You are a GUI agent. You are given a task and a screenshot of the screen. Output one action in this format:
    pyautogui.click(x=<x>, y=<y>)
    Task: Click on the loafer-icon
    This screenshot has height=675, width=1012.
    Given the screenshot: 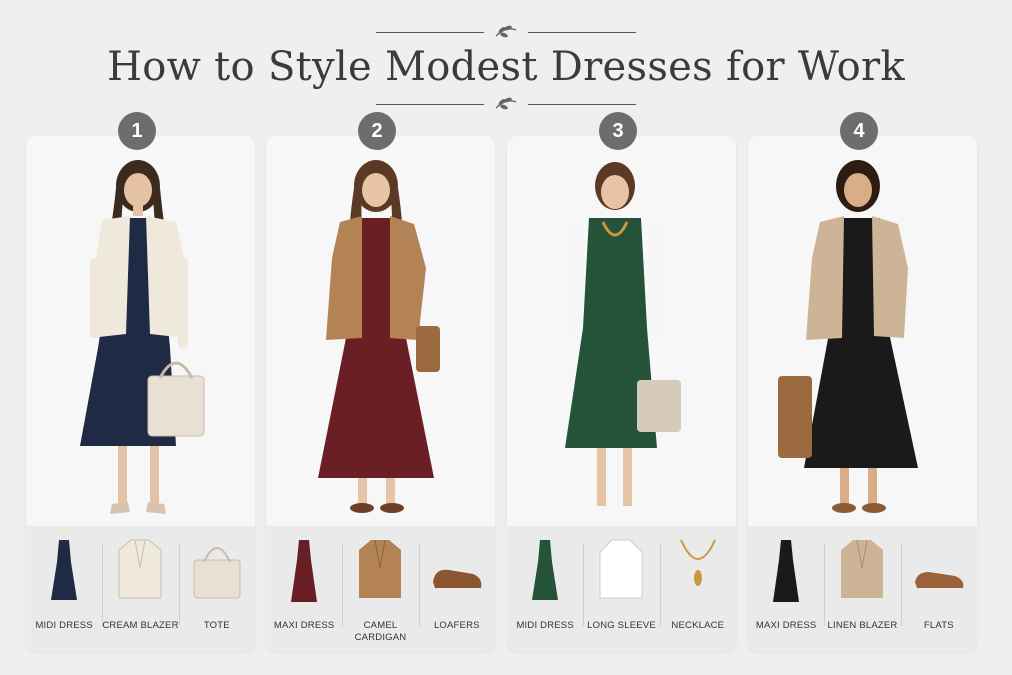 What is the action you would take?
    pyautogui.click(x=457, y=578)
    